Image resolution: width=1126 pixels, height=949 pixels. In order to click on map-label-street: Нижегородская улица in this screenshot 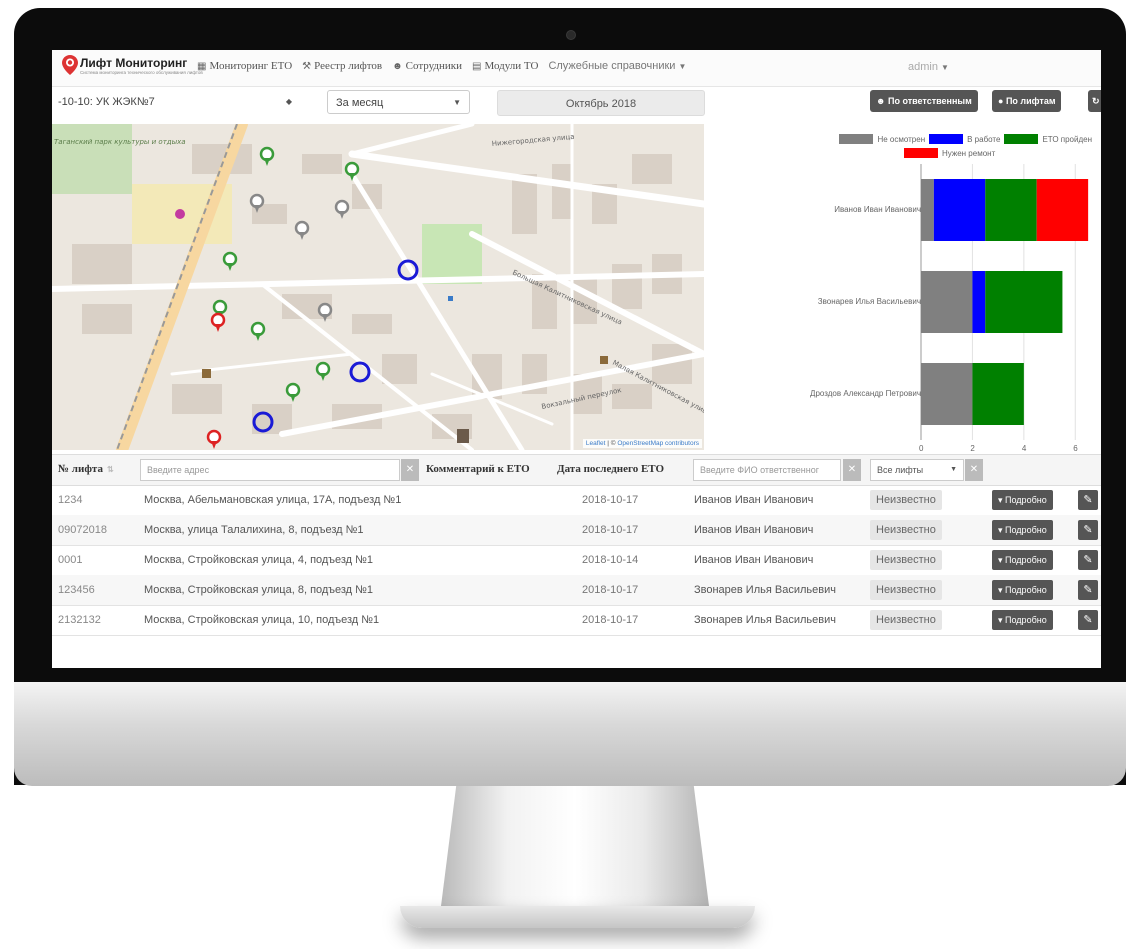, I will do `click(532, 140)`.